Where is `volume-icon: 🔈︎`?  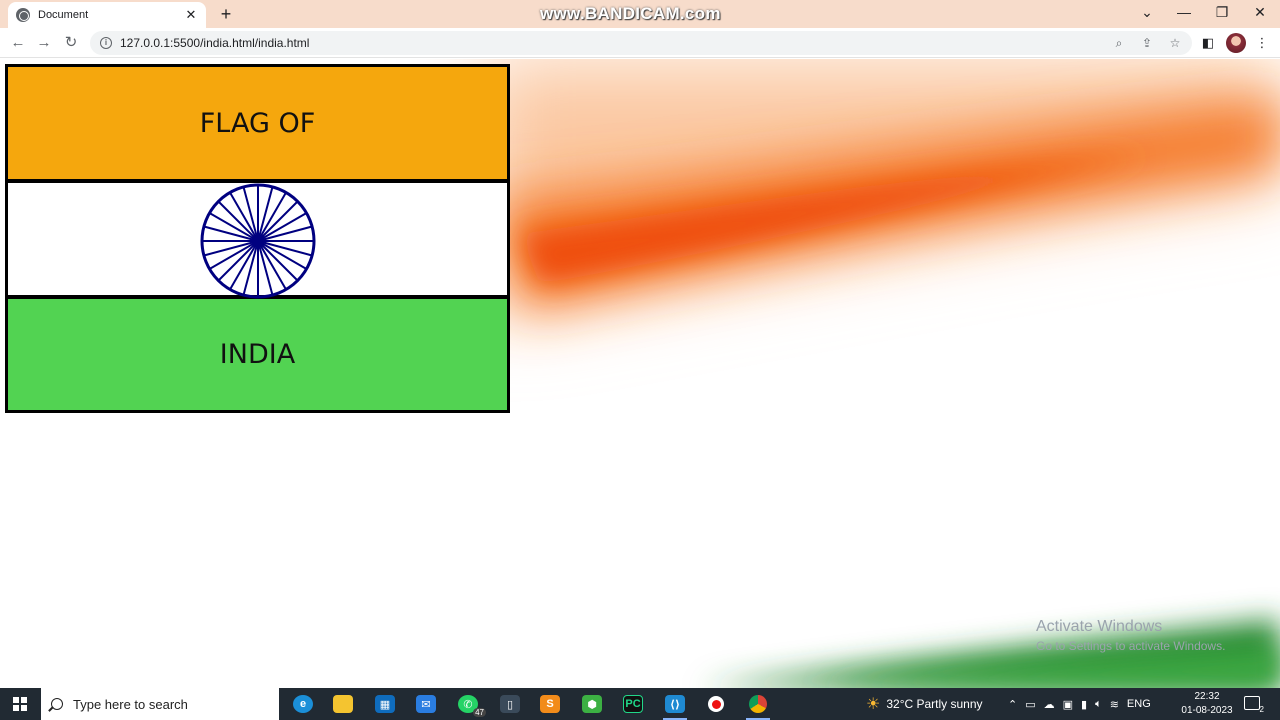
volume-icon: 🔈︎ is located at coordinates (1098, 704).